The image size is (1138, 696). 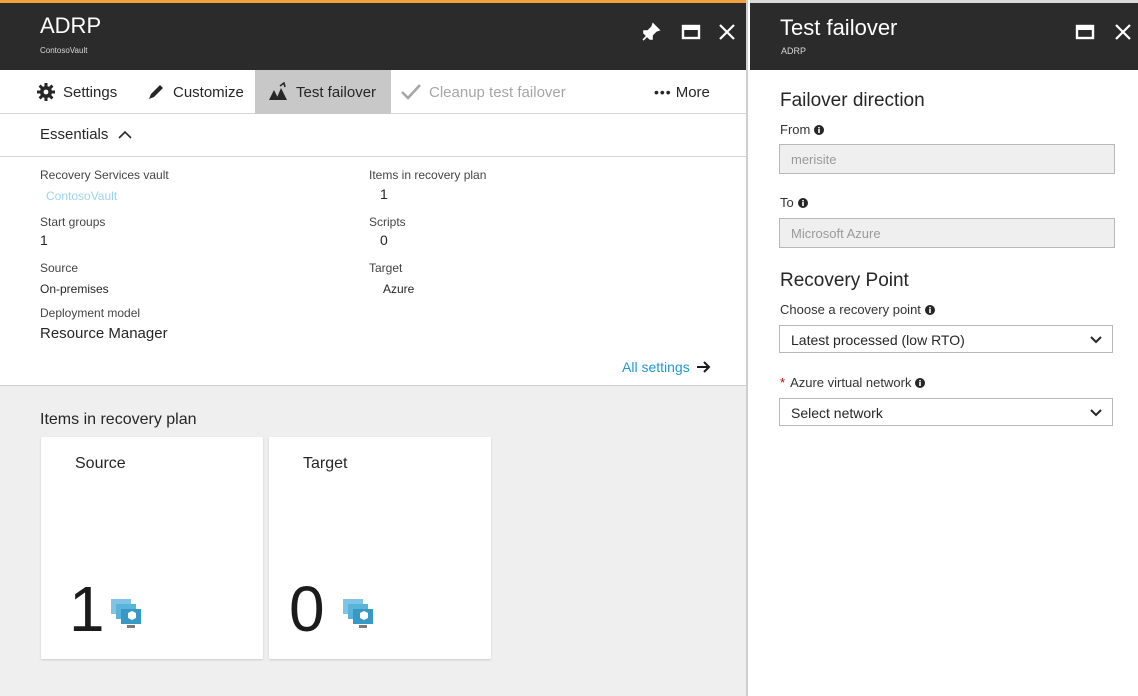 What do you see at coordinates (703, 367) in the screenshot?
I see `arrow-right-icon` at bounding box center [703, 367].